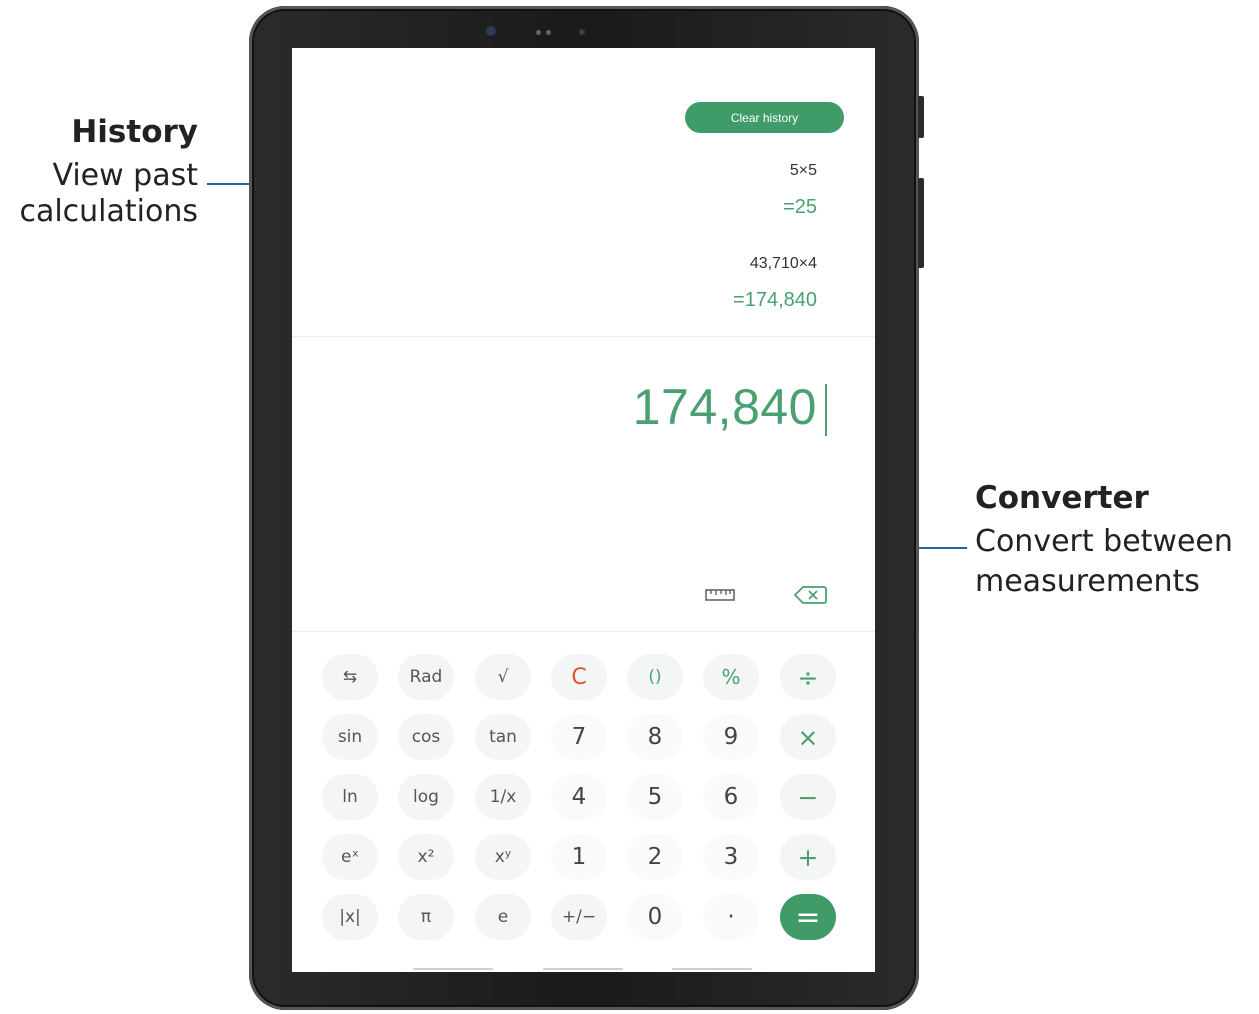 The width and height of the screenshot is (1259, 1014). What do you see at coordinates (503, 917) in the screenshot?
I see `e-button: e` at bounding box center [503, 917].